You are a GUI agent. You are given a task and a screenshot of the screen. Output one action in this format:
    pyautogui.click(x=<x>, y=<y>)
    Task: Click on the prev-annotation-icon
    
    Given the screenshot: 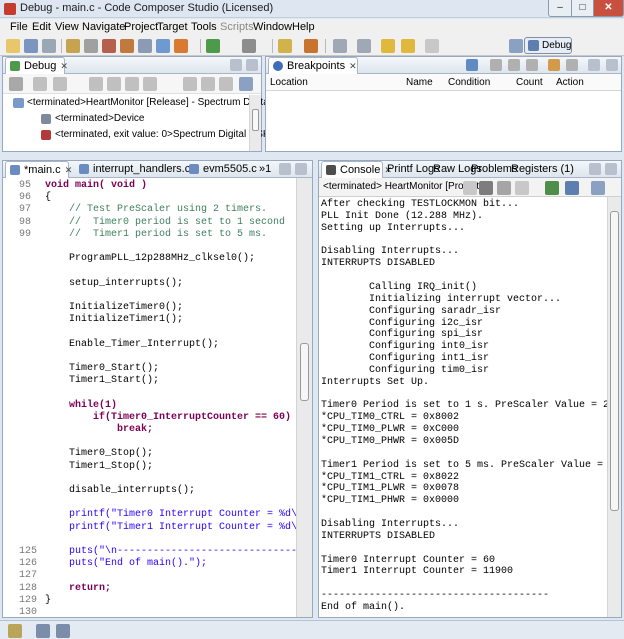 What is the action you would take?
    pyautogui.click(x=364, y=46)
    